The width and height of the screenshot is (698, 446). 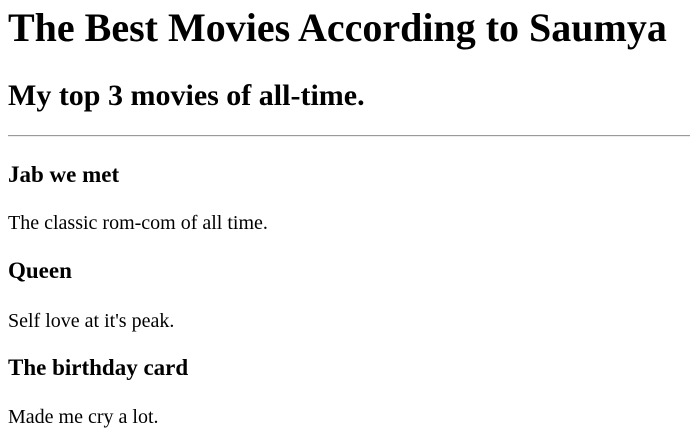 What do you see at coordinates (337, 27) in the screenshot?
I see `page-title: The Best Movies According to Saumya` at bounding box center [337, 27].